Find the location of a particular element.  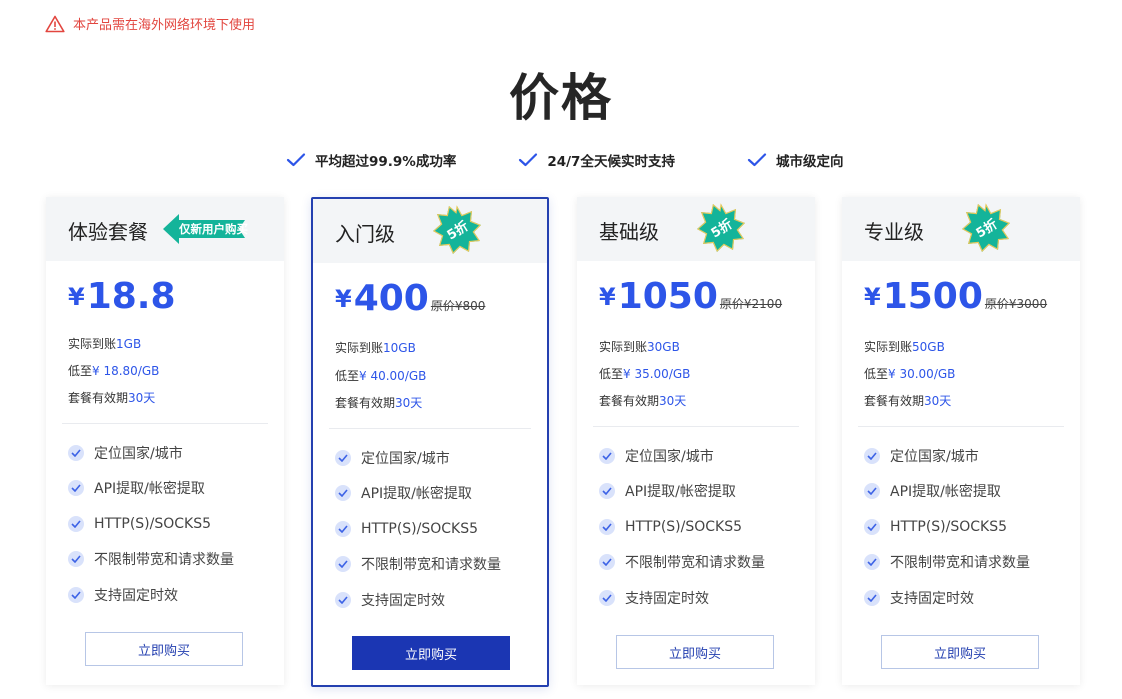

plan-header: 入门级 5折 is located at coordinates (430, 231).